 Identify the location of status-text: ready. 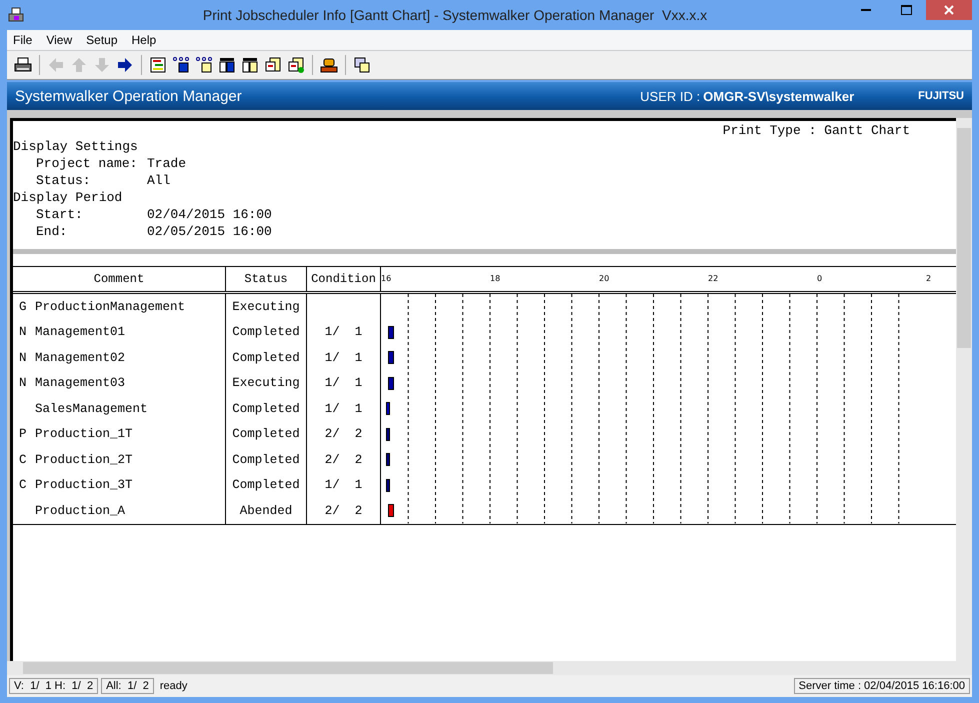
(173, 686).